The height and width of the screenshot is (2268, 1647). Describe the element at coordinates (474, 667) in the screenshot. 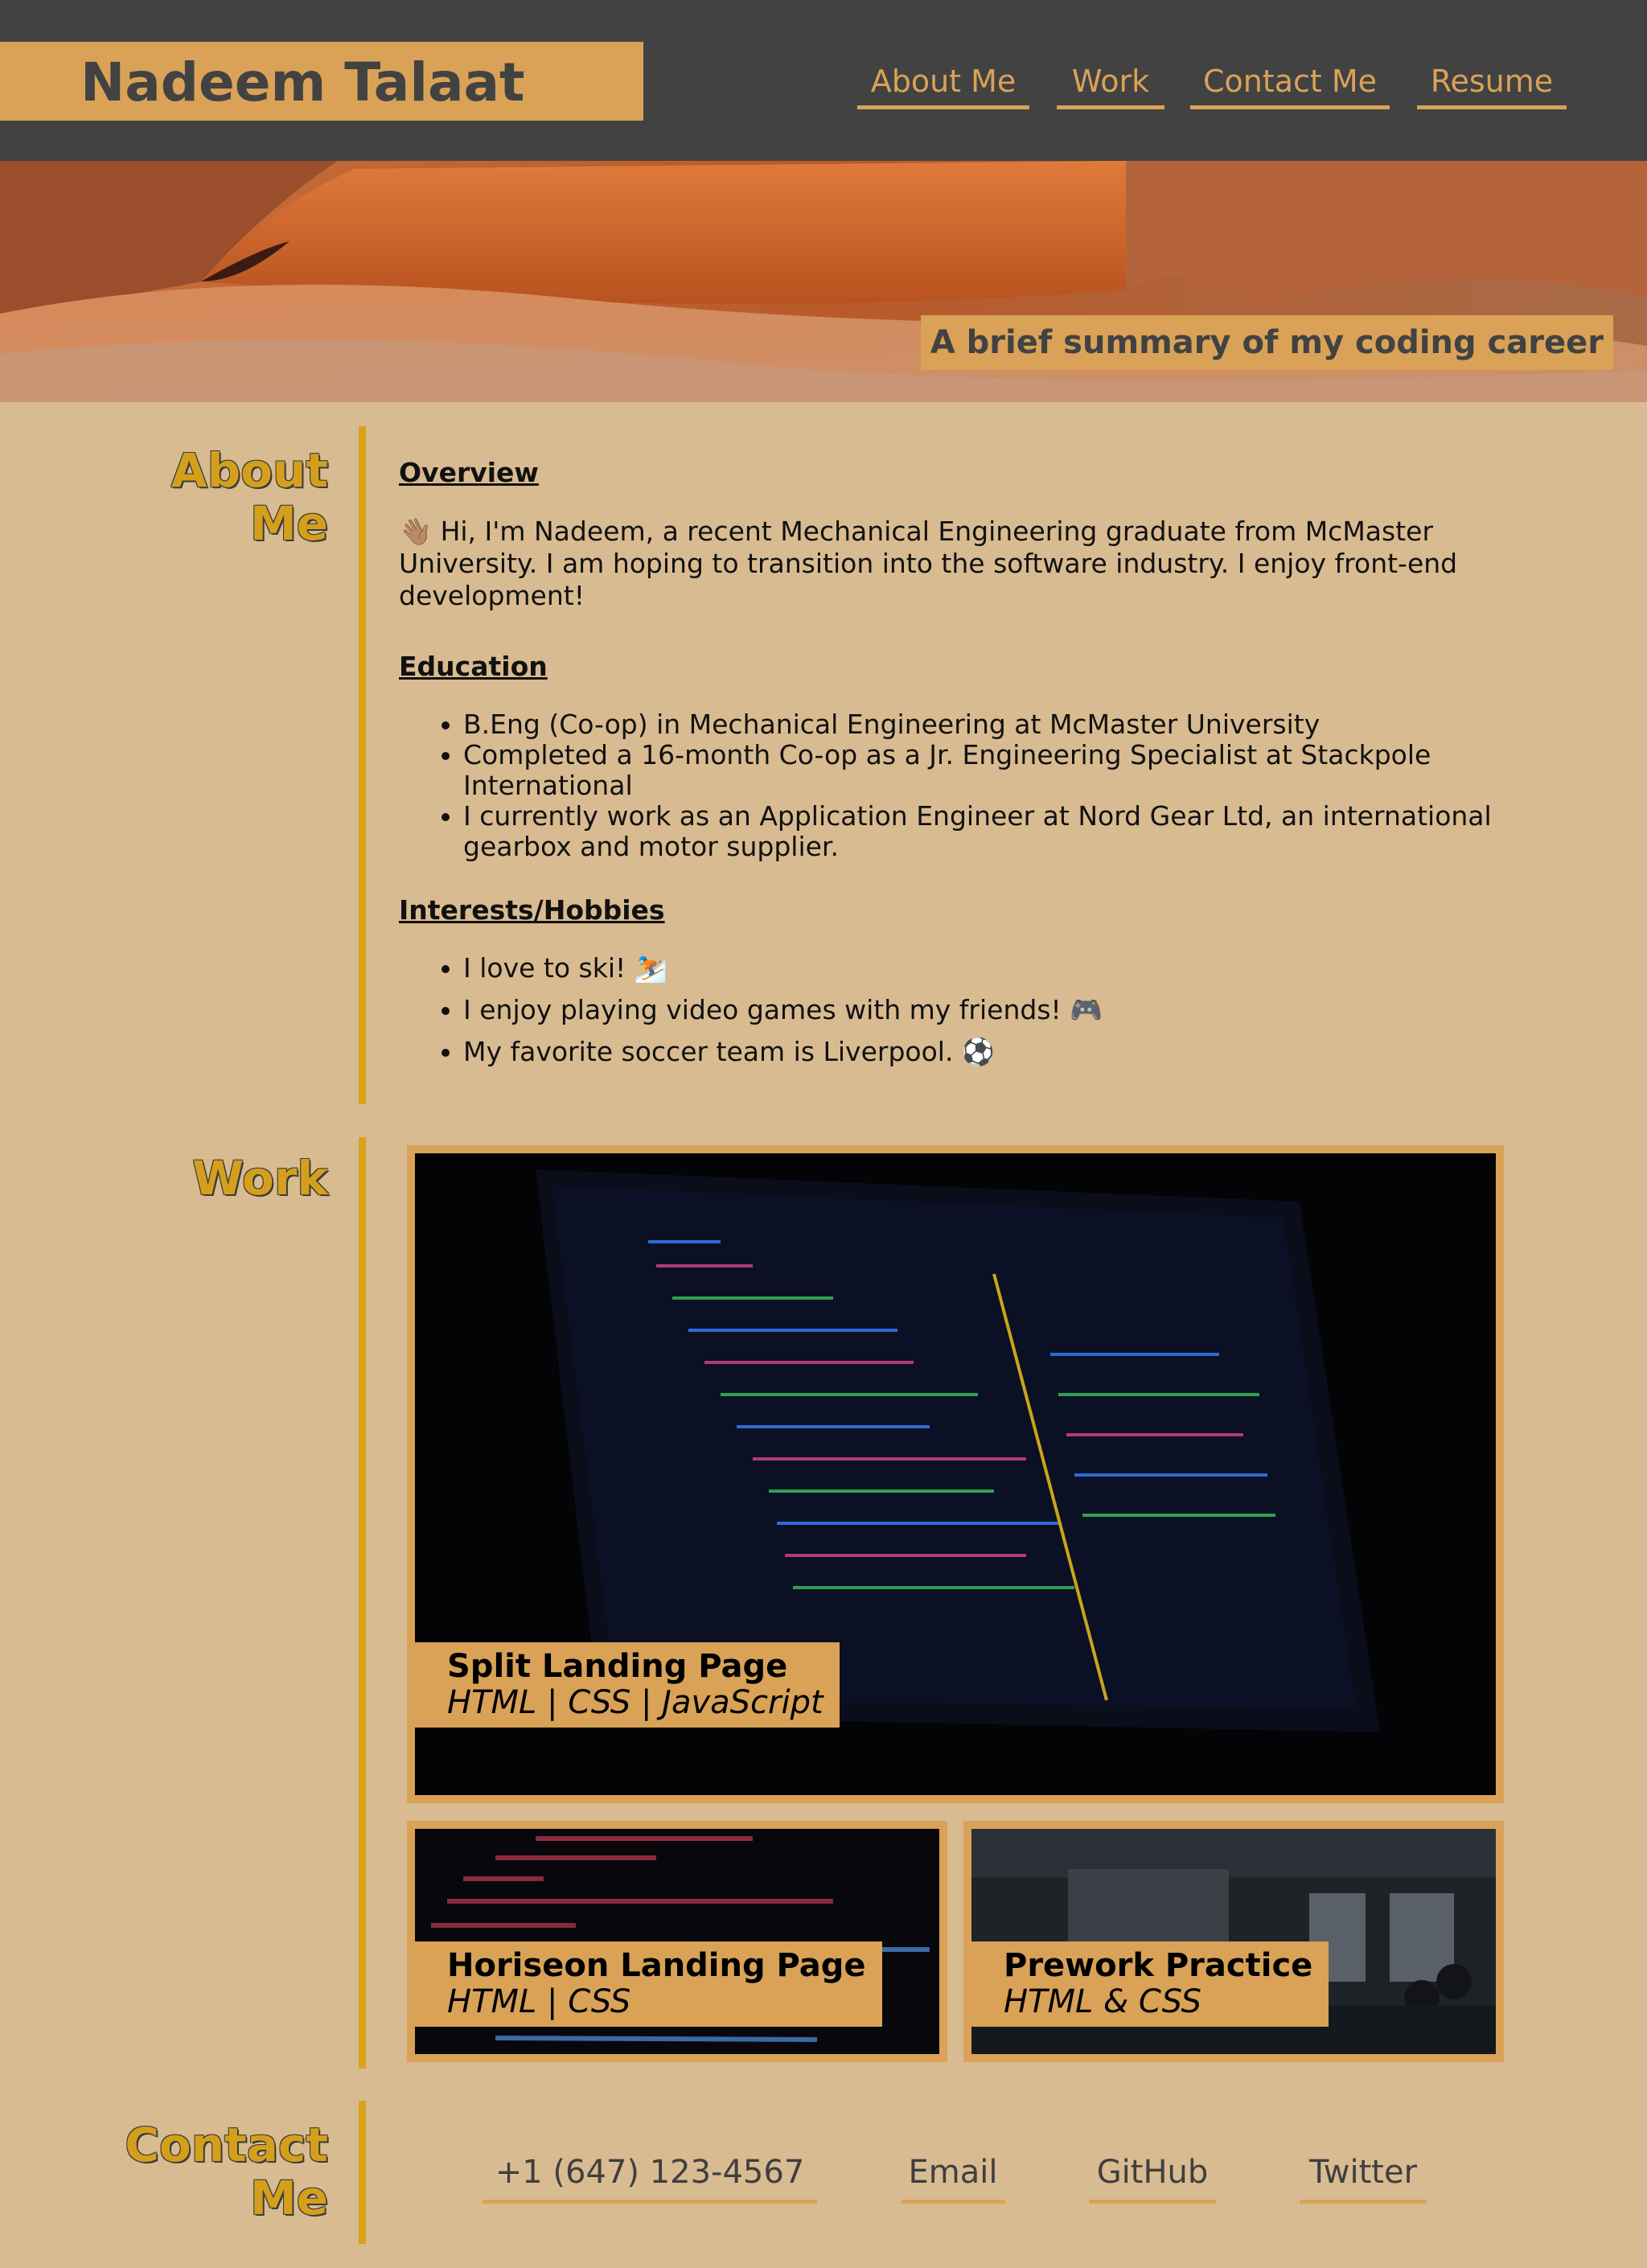

I see `education-heading: Education` at that location.